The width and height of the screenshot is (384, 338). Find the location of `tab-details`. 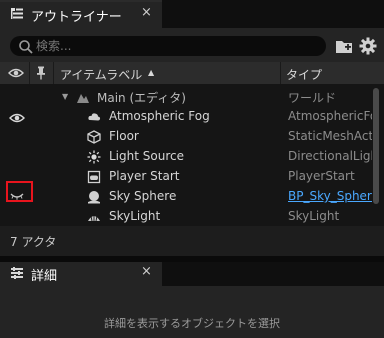

tab-details is located at coordinates (81, 274).